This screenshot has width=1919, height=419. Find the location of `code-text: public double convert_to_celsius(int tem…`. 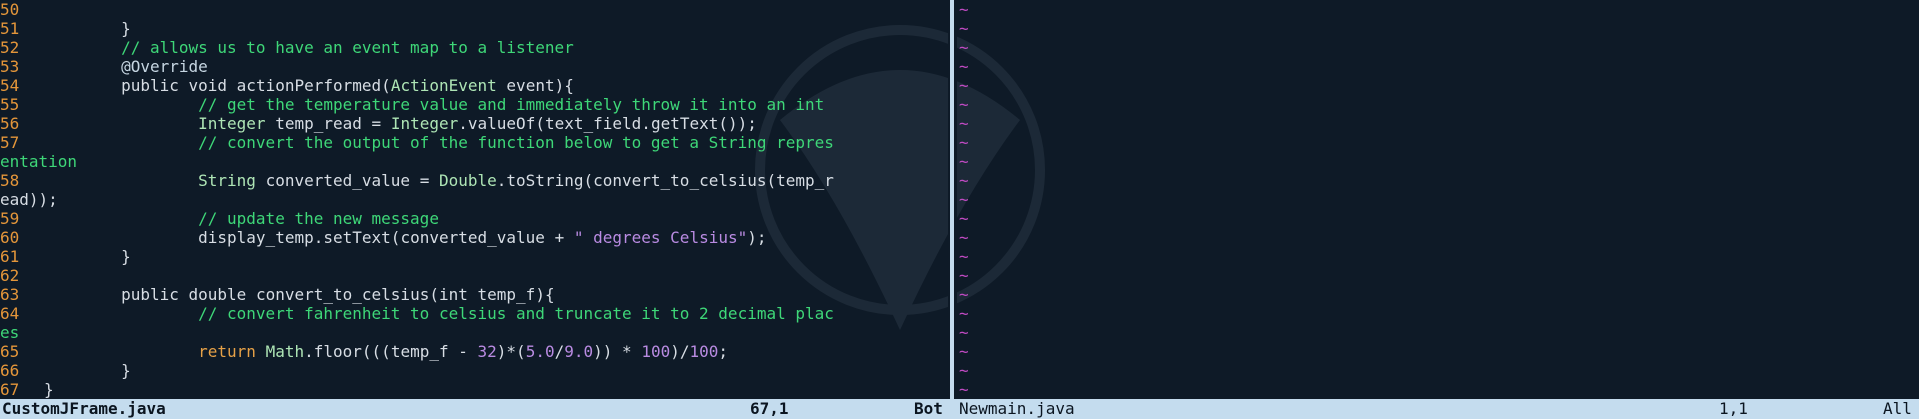

code-text: public double convert_to_celsius(int tem… is located at coordinates (338, 294).